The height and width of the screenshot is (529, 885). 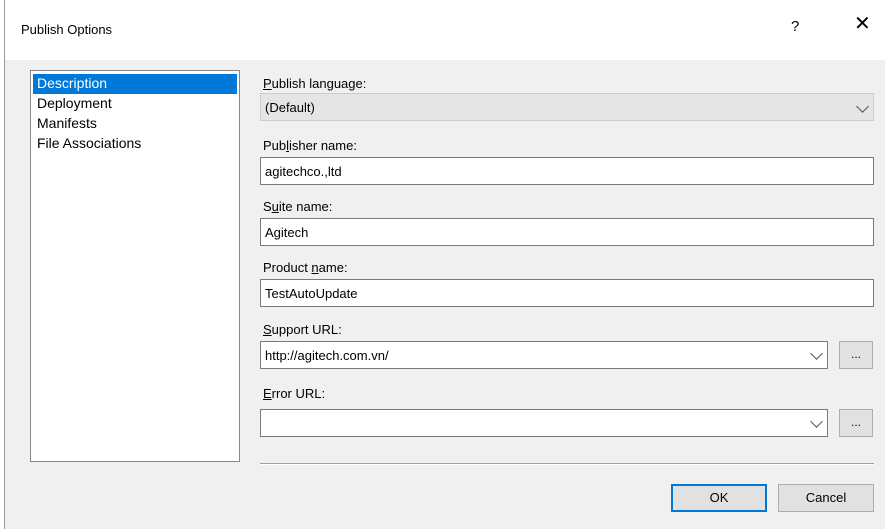 I want to click on suite-name-label: Suite name:, so click(x=298, y=206).